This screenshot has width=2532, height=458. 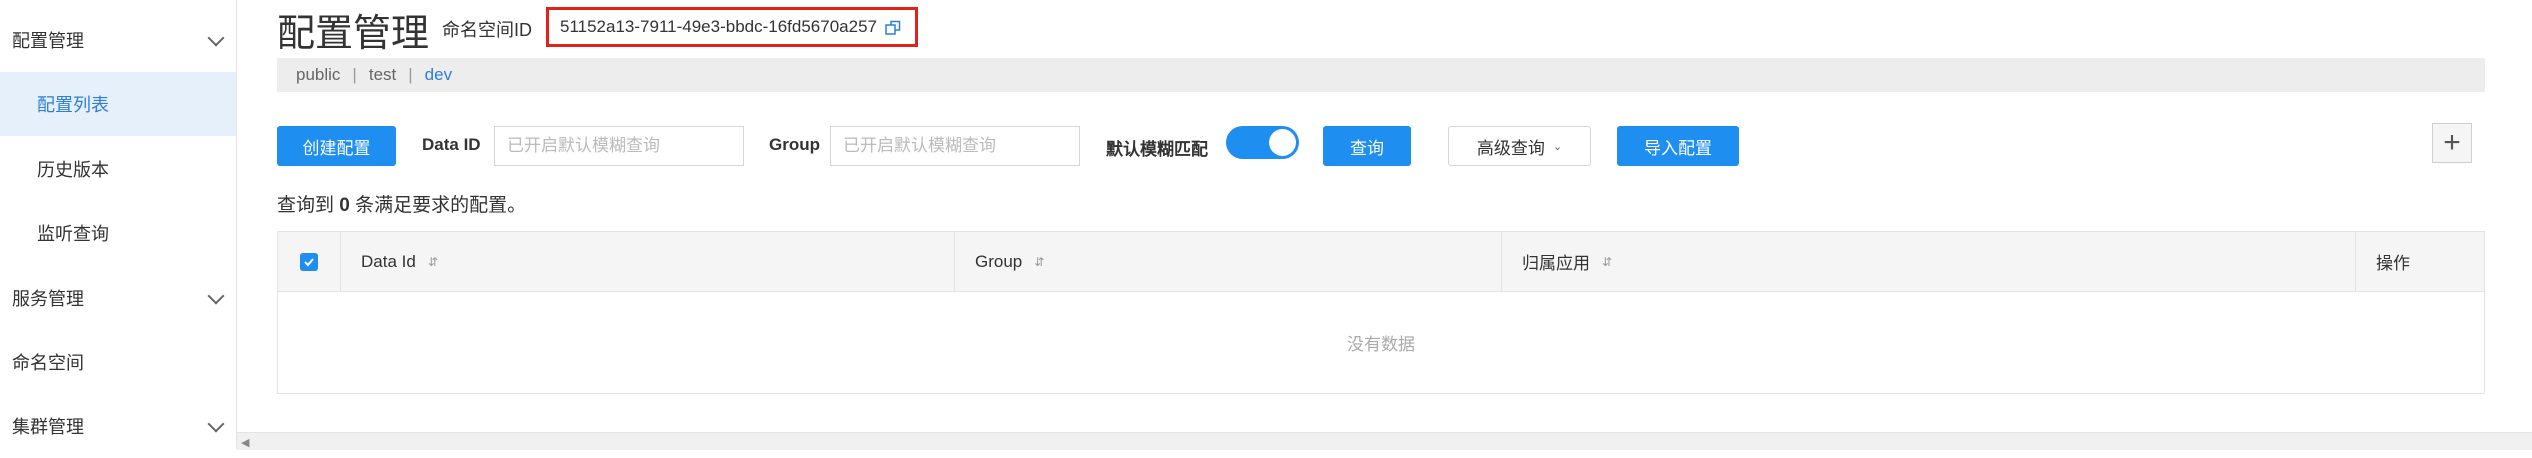 What do you see at coordinates (648, 261) in the screenshot?
I see `column-header-data-id: Data Id ⇵` at bounding box center [648, 261].